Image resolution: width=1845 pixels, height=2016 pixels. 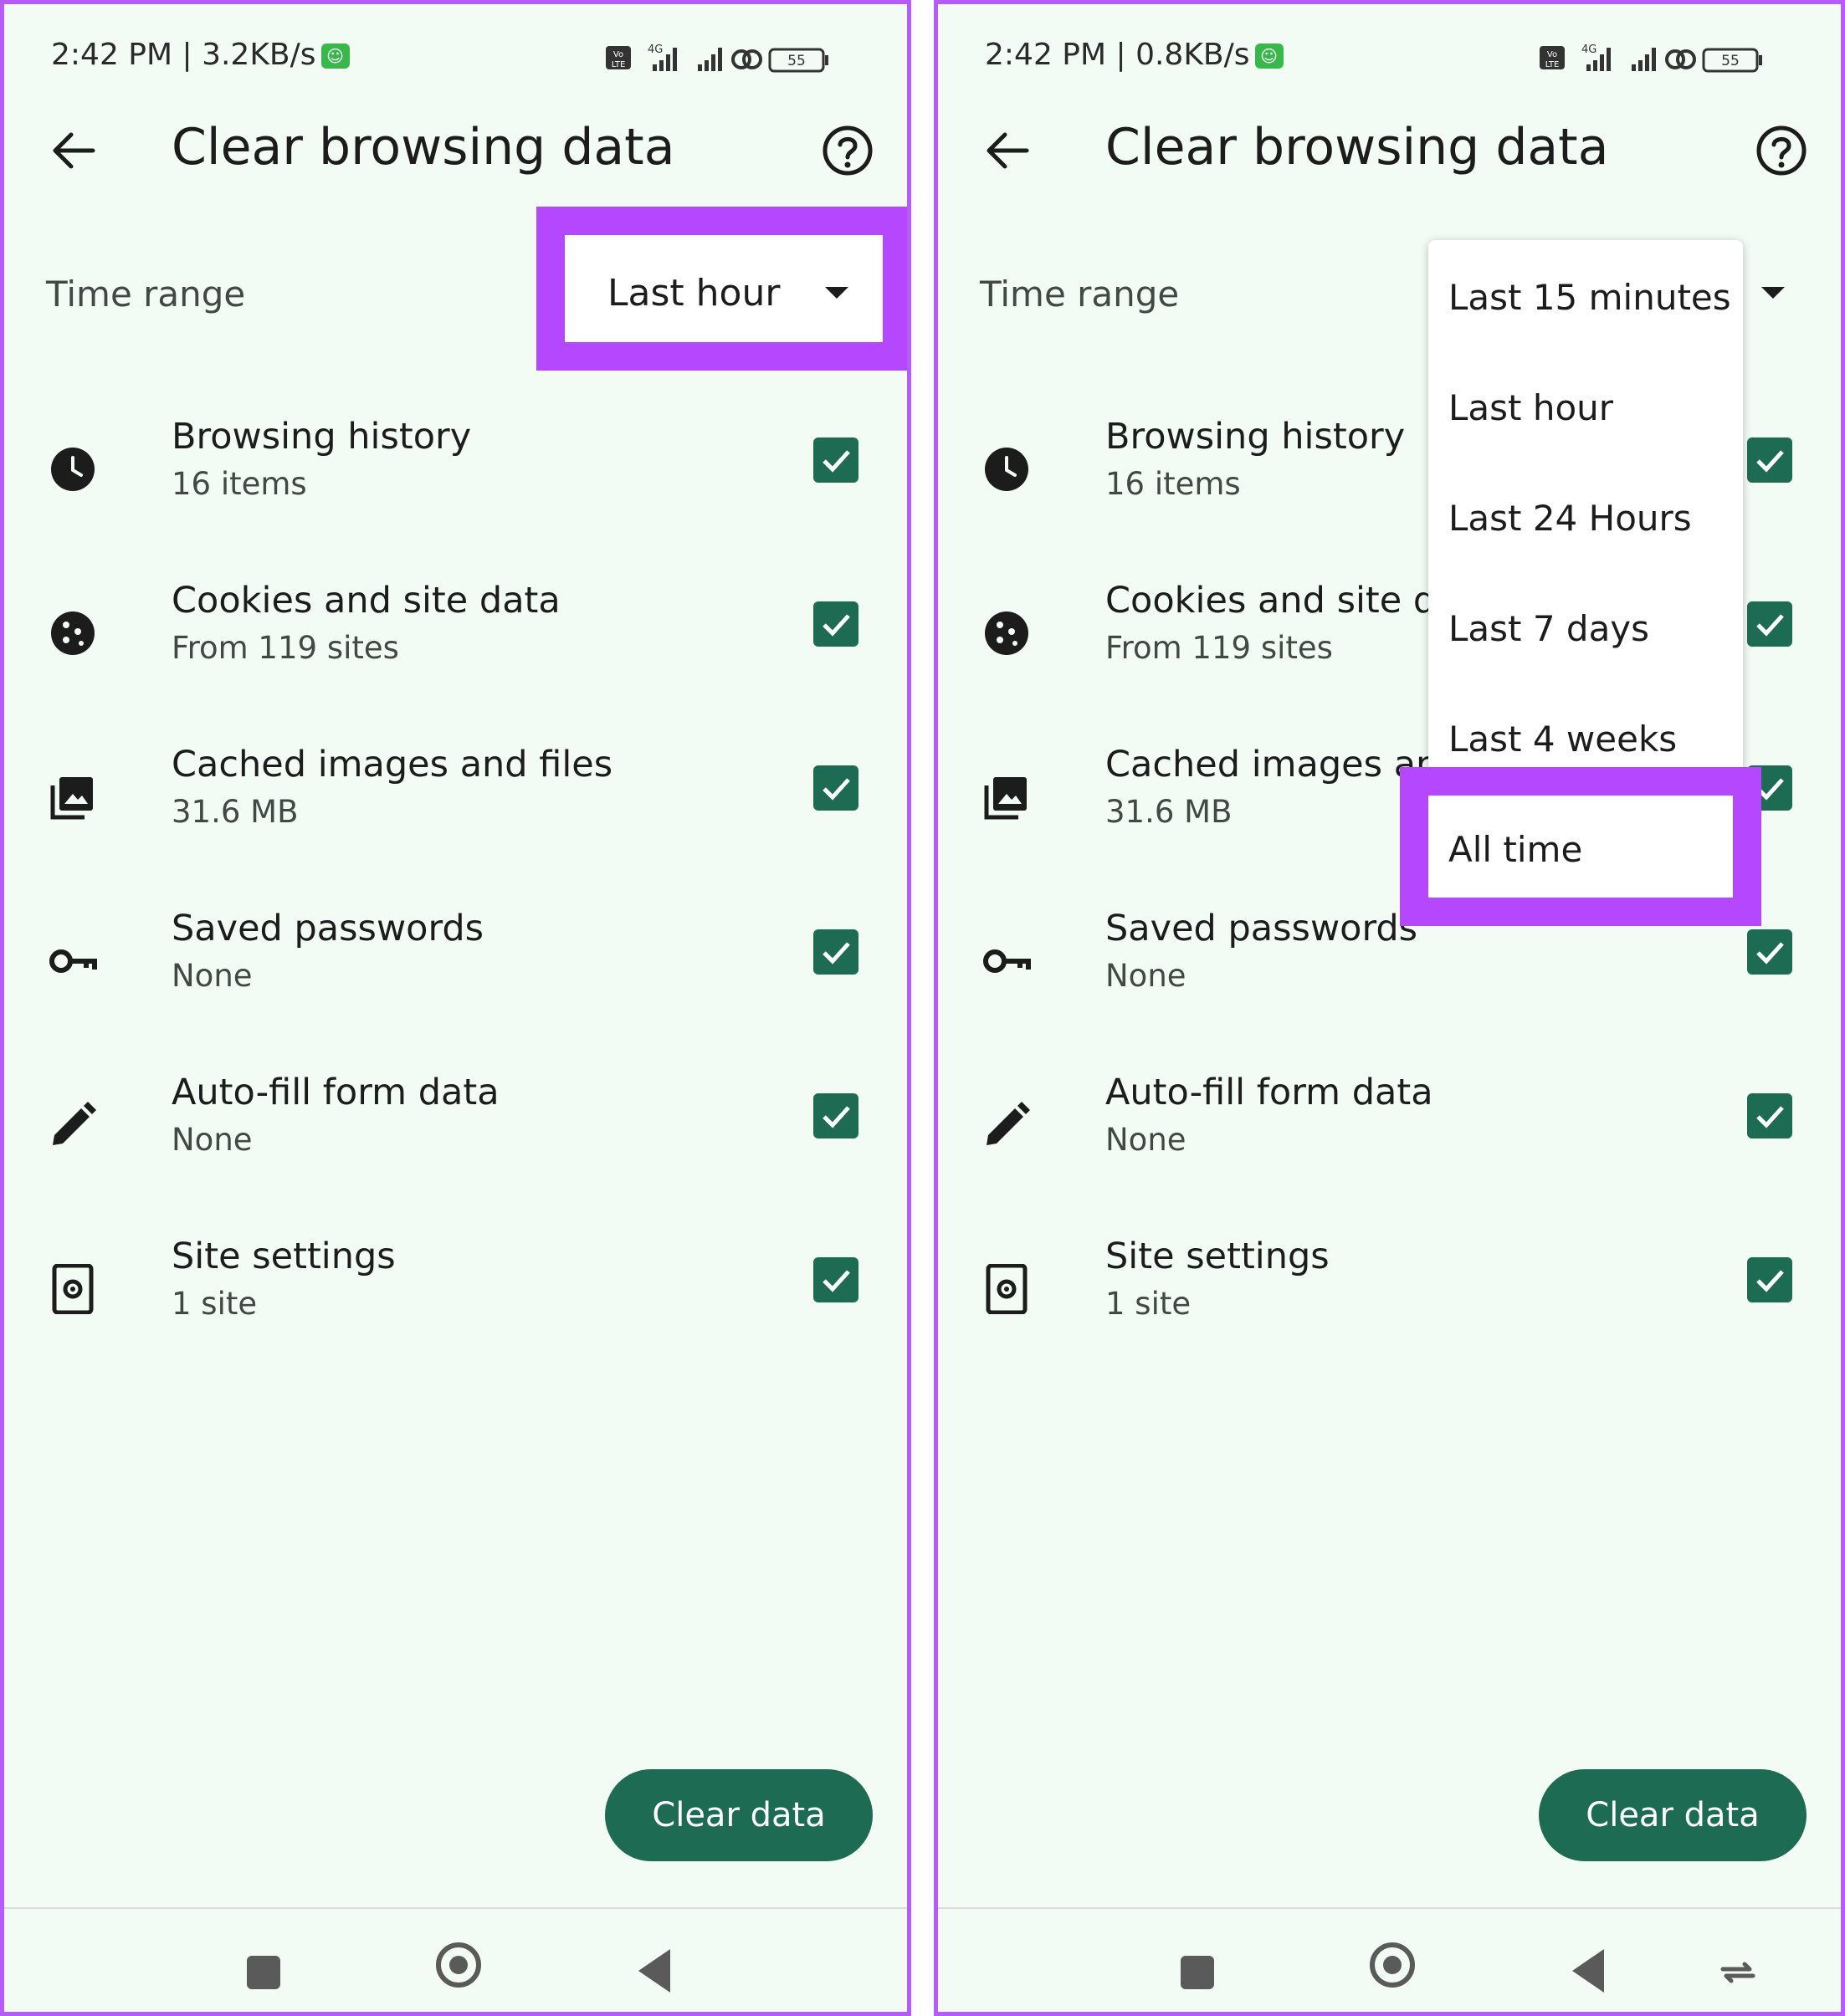 I want to click on option-title: Cookies and site data, so click(x=366, y=601).